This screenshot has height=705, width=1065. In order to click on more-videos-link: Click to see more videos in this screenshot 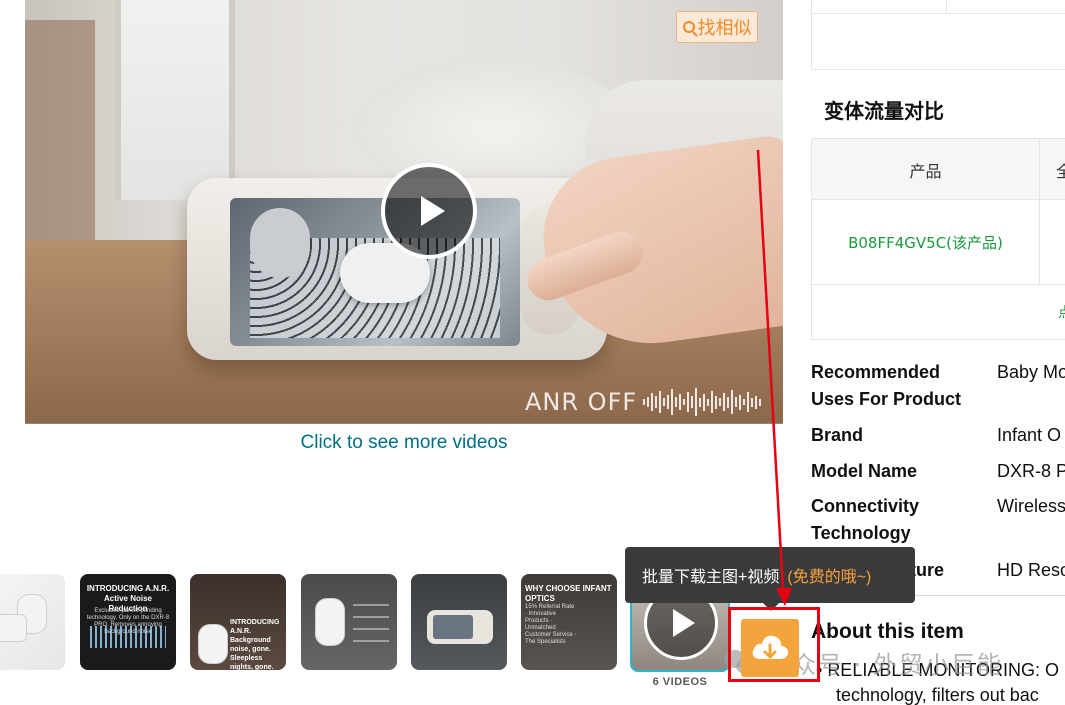, I will do `click(404, 443)`.